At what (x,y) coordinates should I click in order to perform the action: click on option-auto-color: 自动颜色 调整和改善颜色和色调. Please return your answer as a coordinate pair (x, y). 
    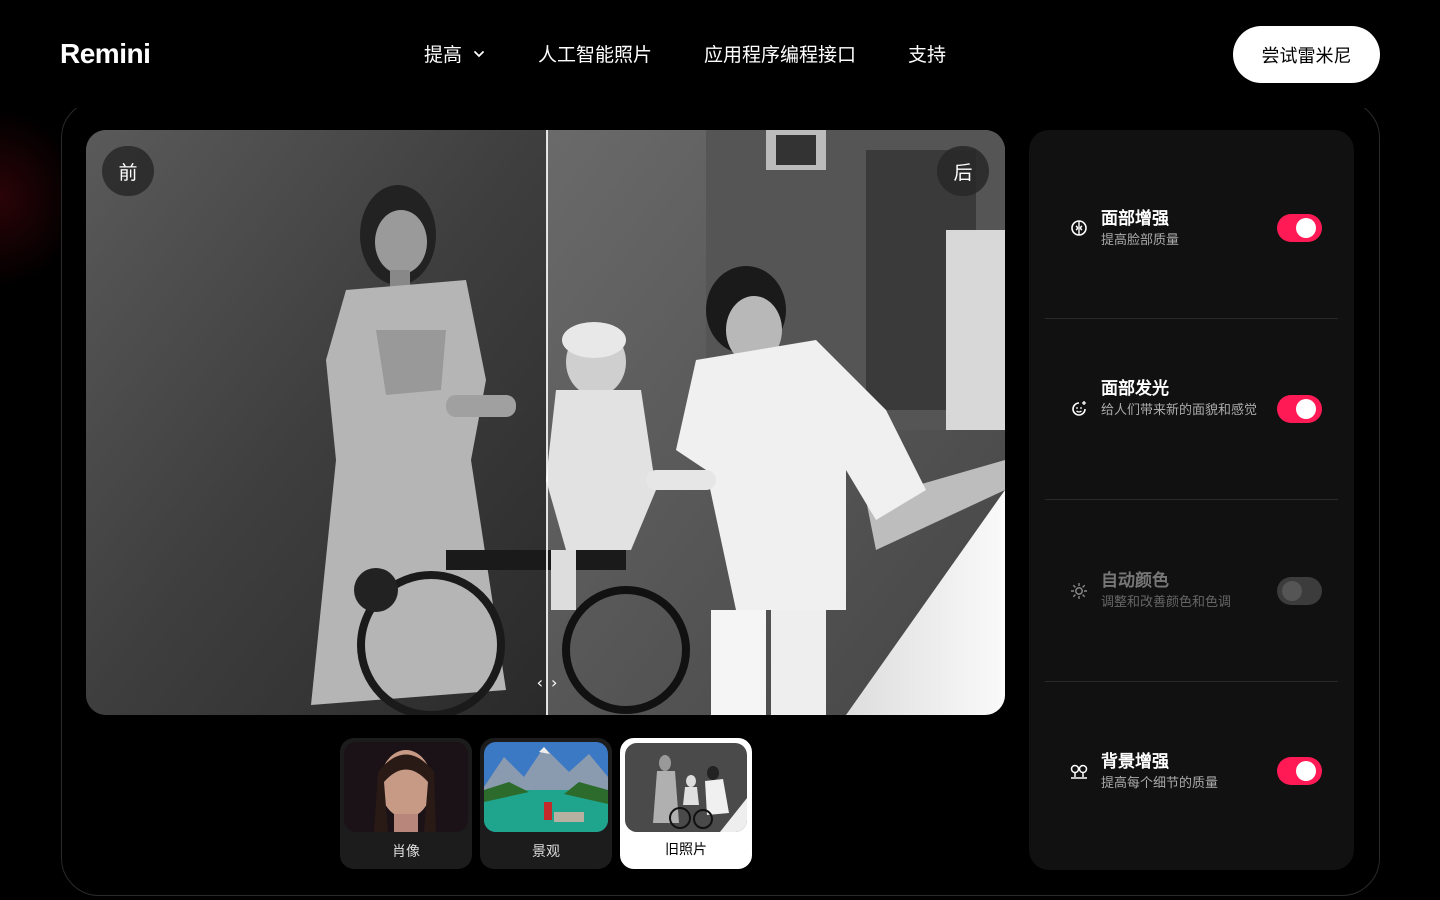
    Looking at the image, I should click on (1191, 590).